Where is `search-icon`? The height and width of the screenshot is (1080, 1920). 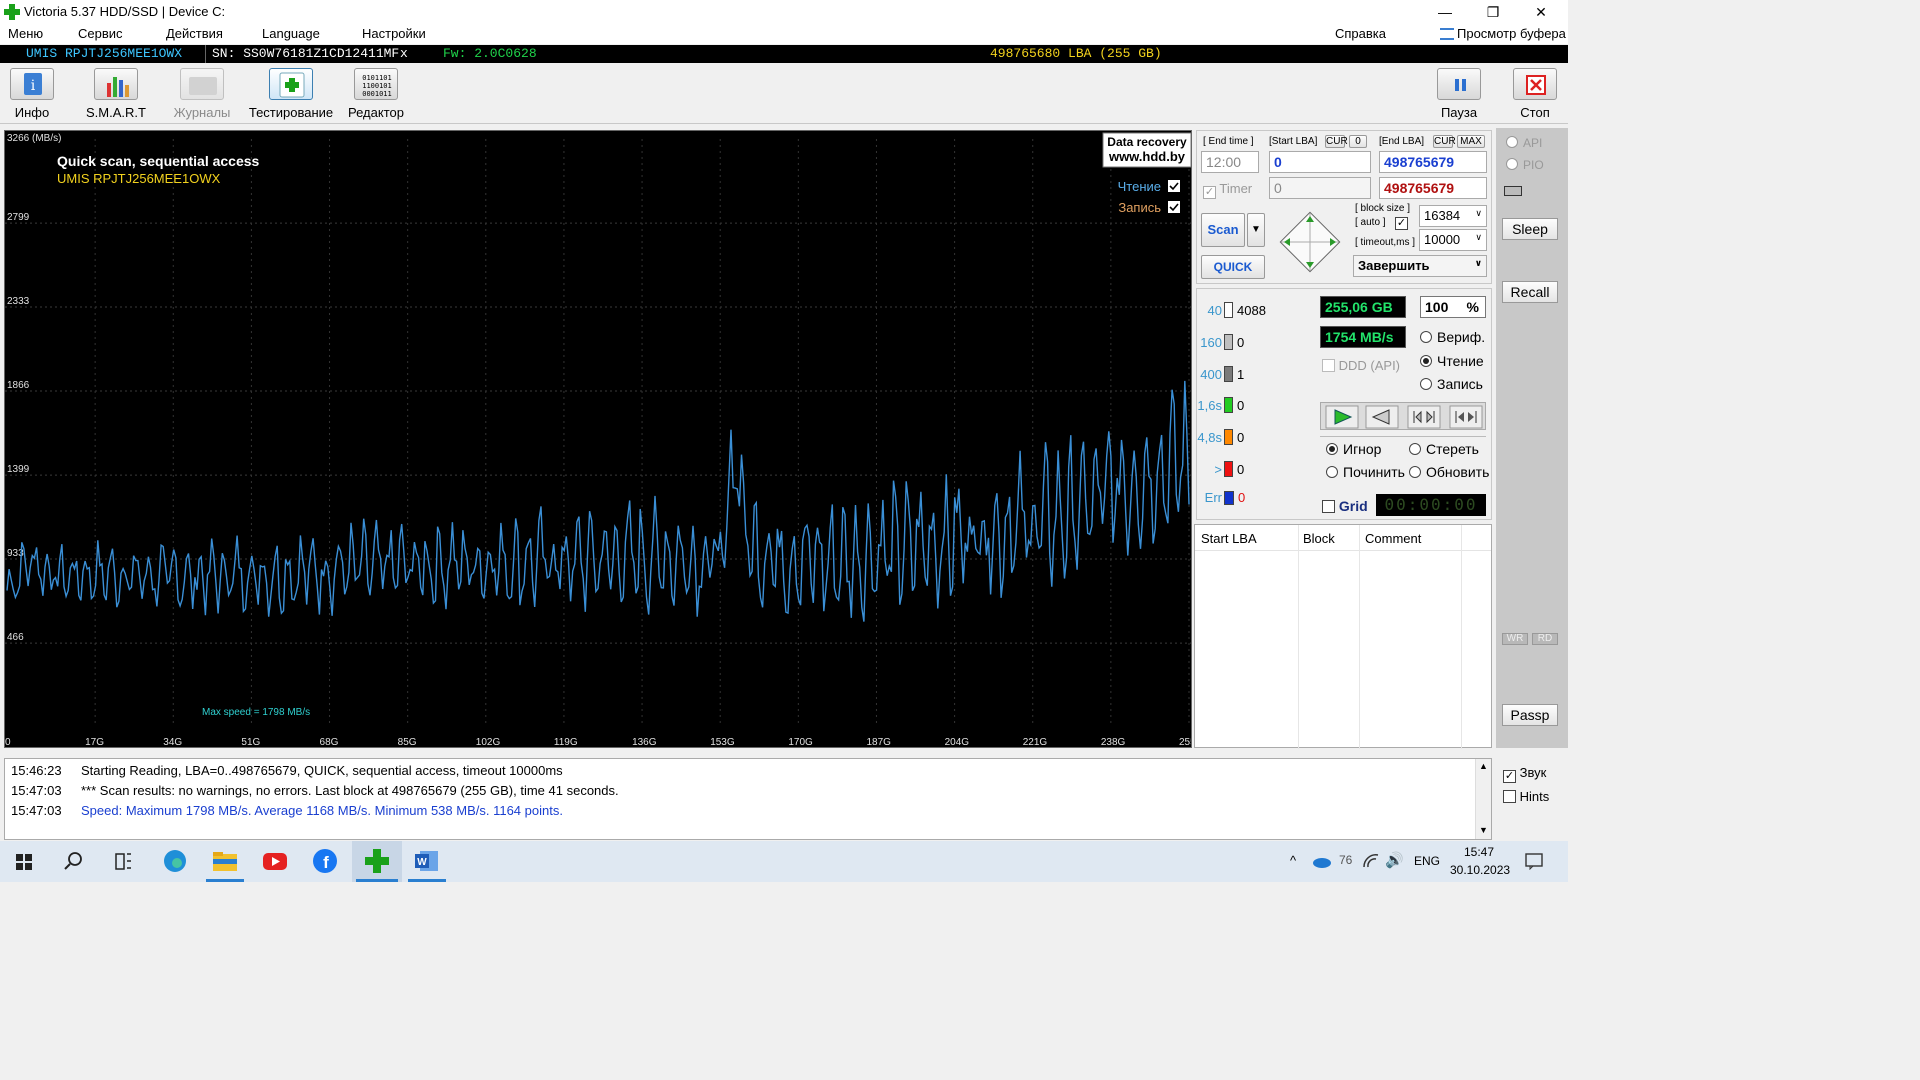
search-icon is located at coordinates (73, 861).